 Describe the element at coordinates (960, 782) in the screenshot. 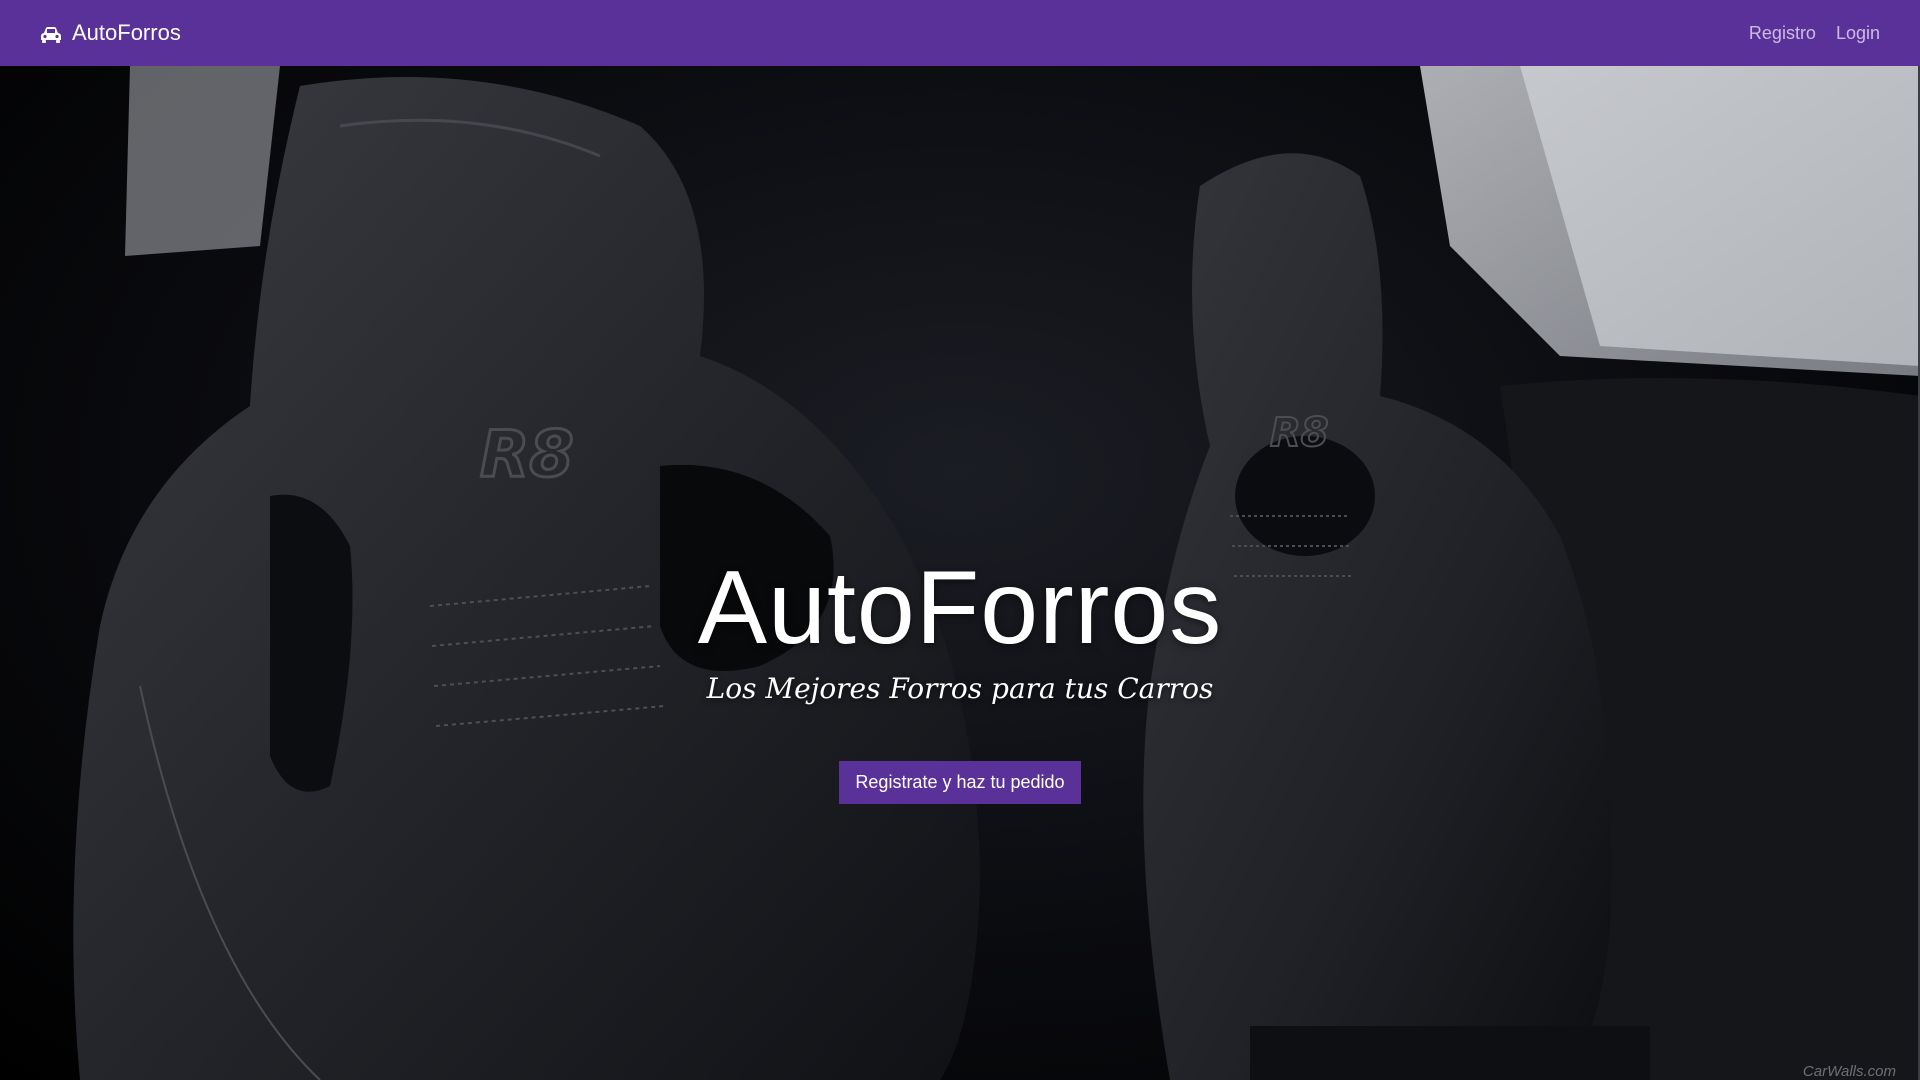

I see `register-order-button: Registrate y haz tu pedido` at that location.